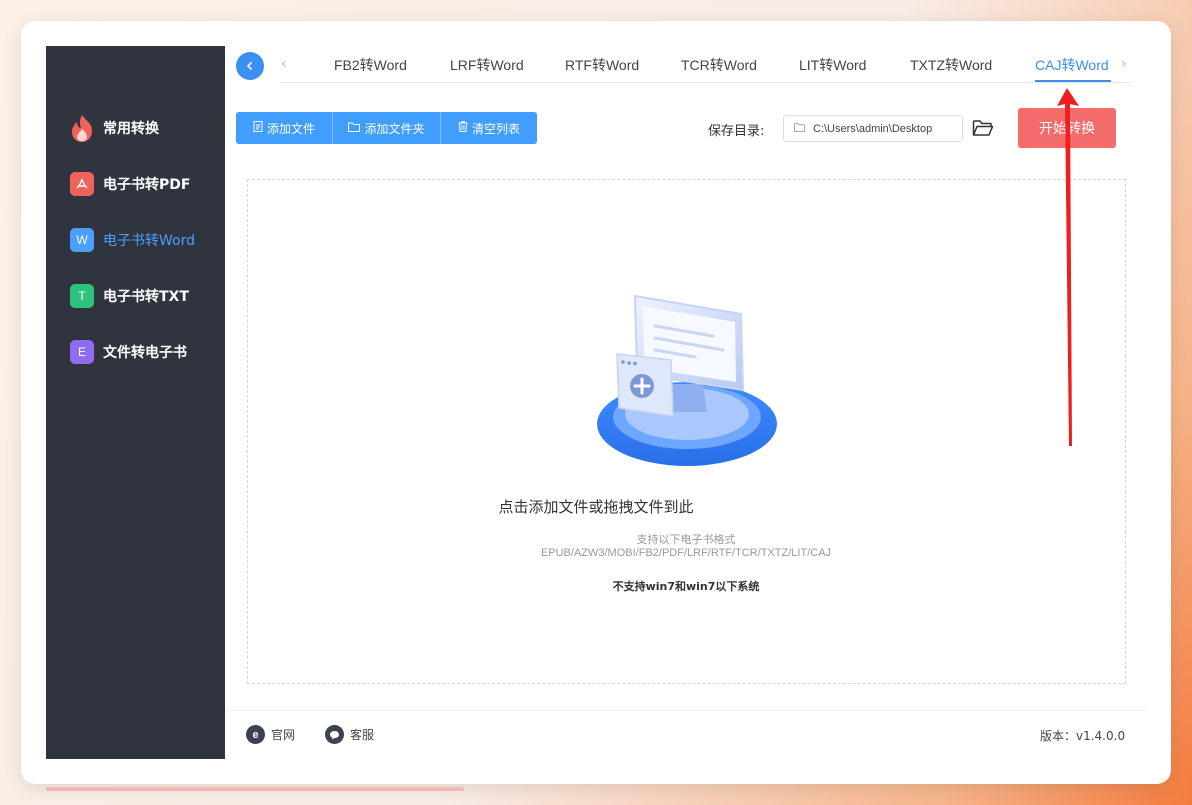 The height and width of the screenshot is (805, 1192). Describe the element at coordinates (685, 710) in the screenshot. I see `footer-divider` at that location.